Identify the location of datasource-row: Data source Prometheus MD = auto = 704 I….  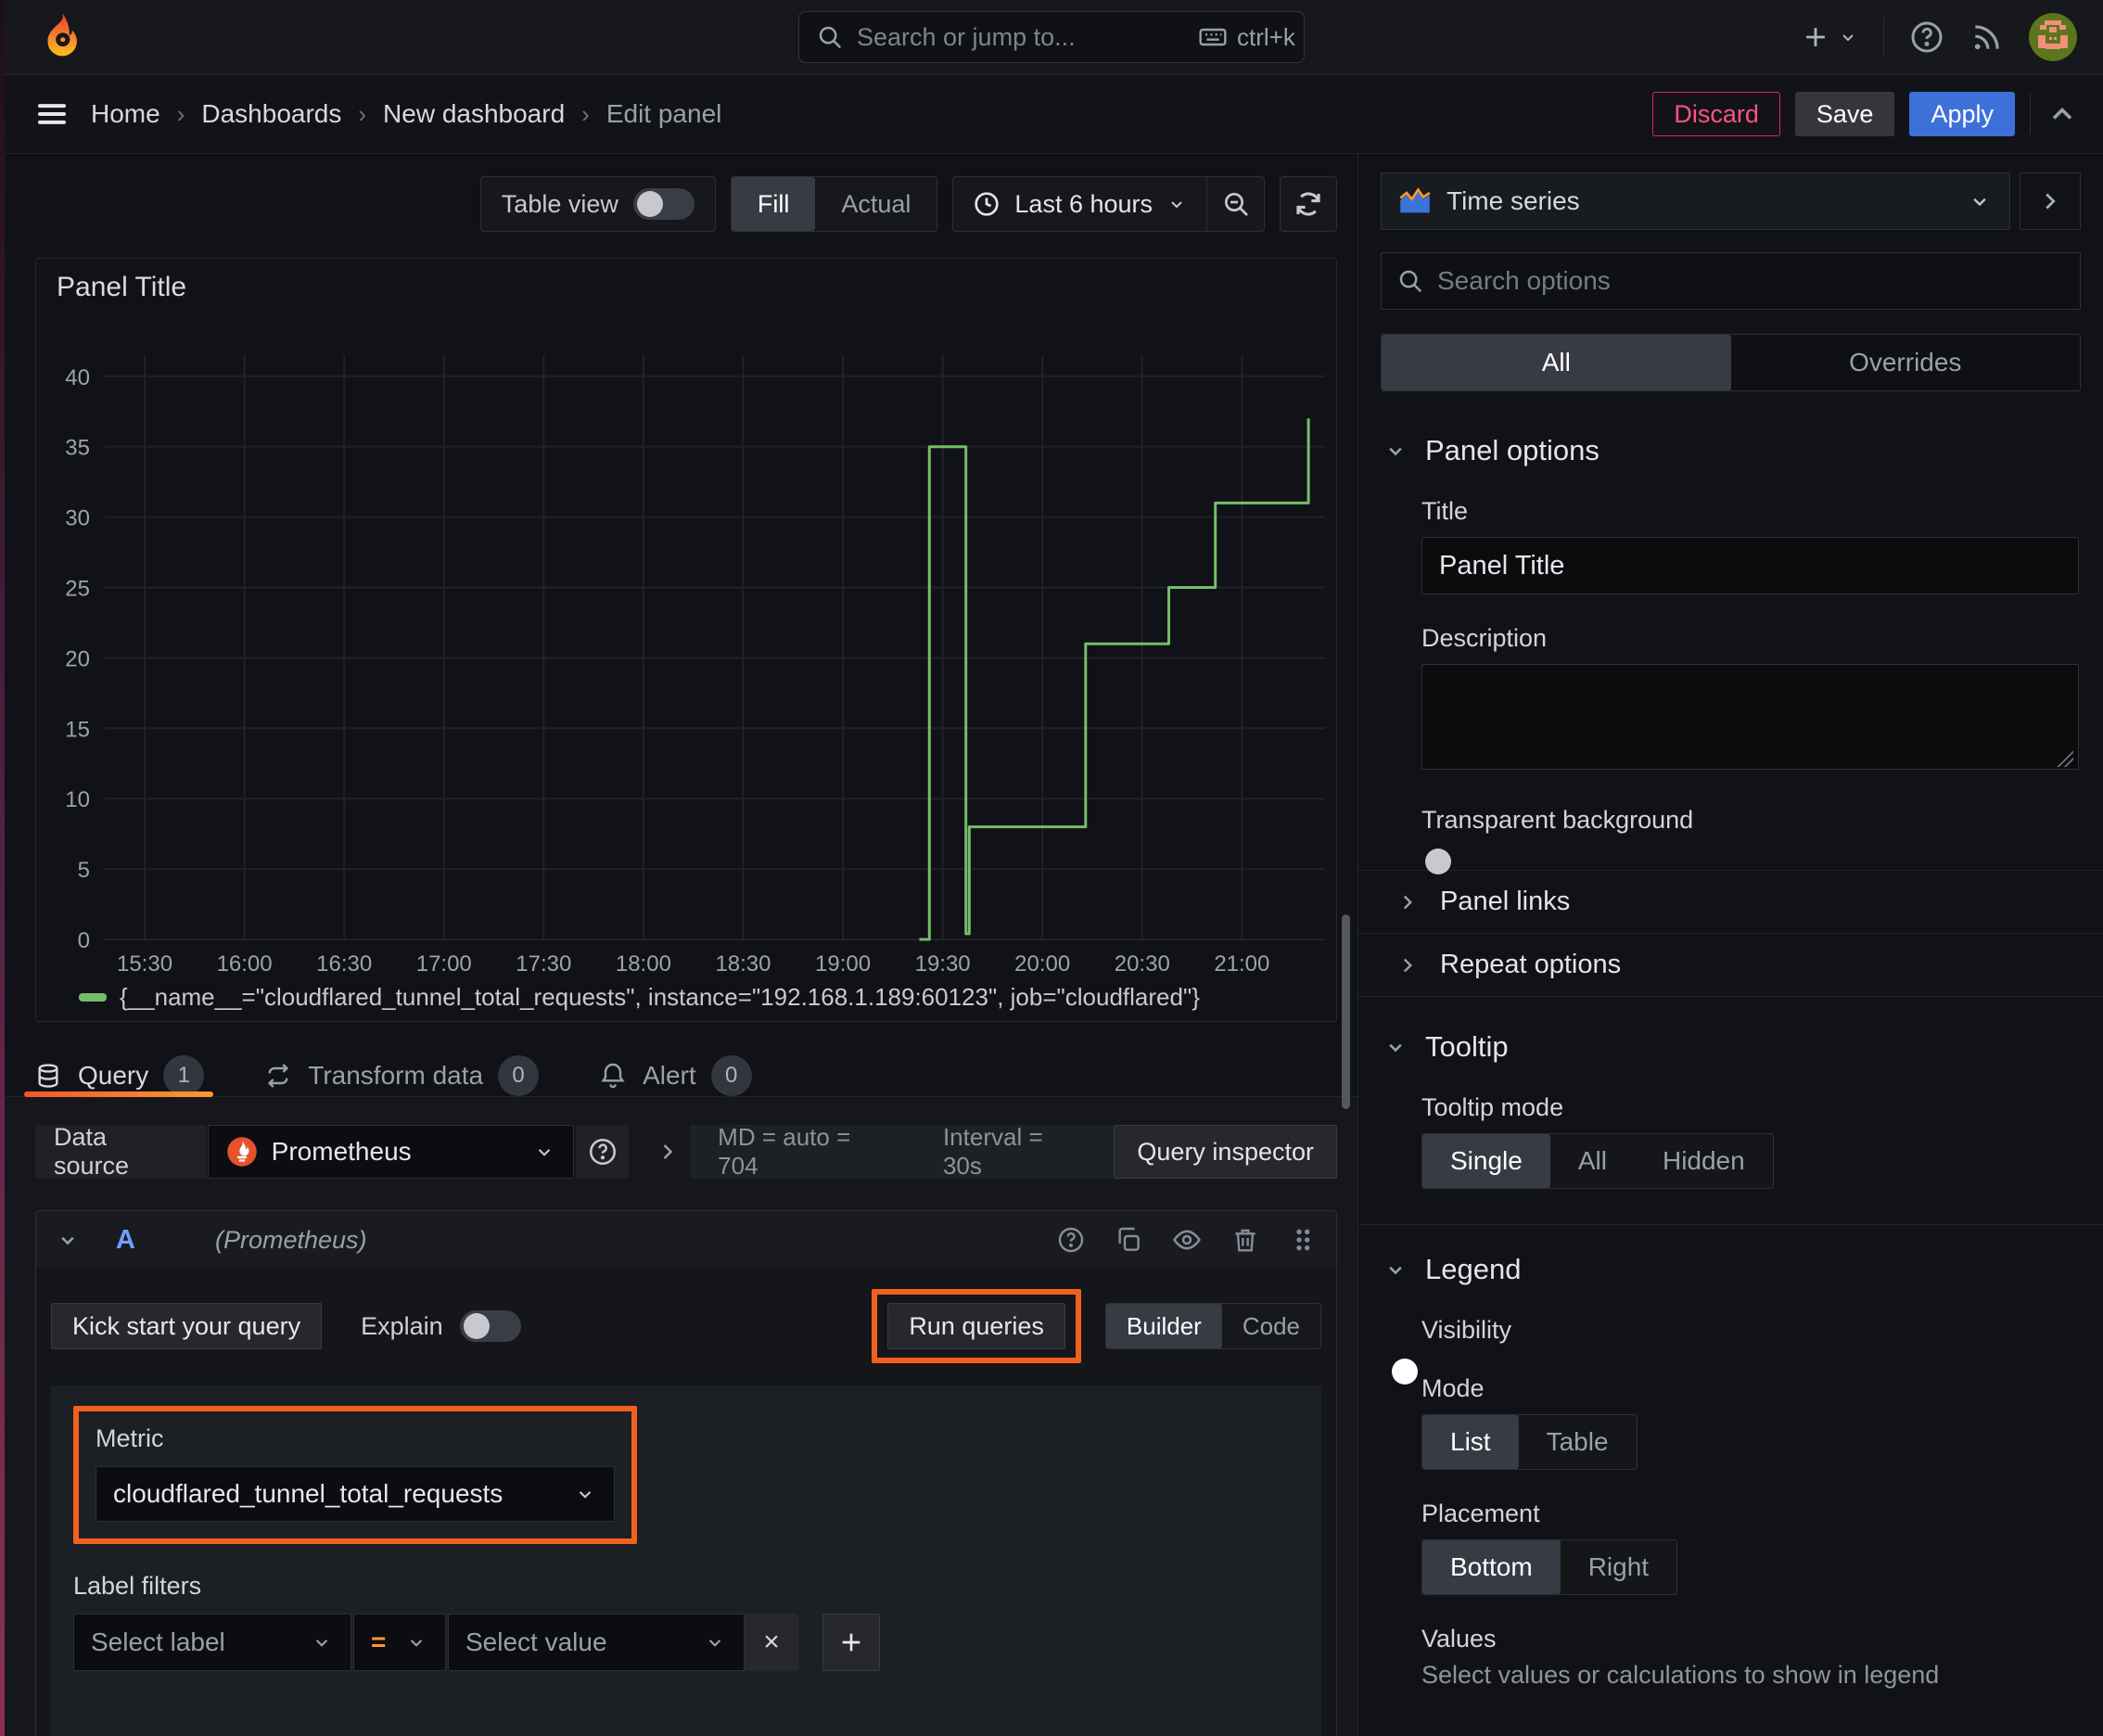
(686, 1151).